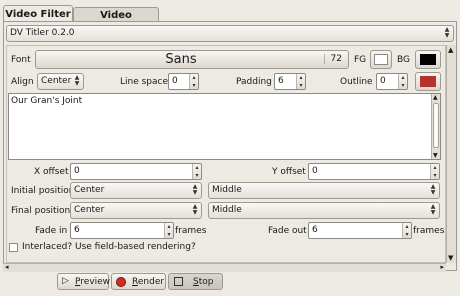 The image size is (460, 296). Describe the element at coordinates (136, 210) in the screenshot. I see `final-position-h-select: Center ▲ ▼` at that location.